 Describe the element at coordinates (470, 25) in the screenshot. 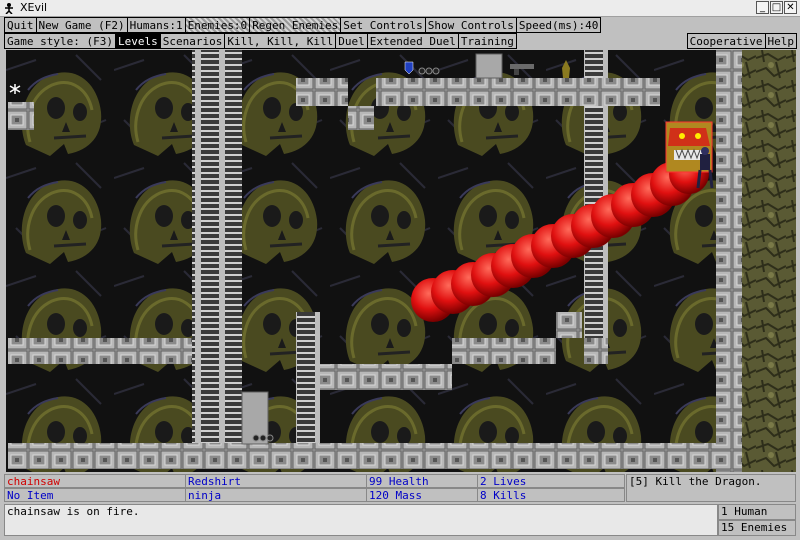

I see `show-controls-button: Show Controls` at that location.